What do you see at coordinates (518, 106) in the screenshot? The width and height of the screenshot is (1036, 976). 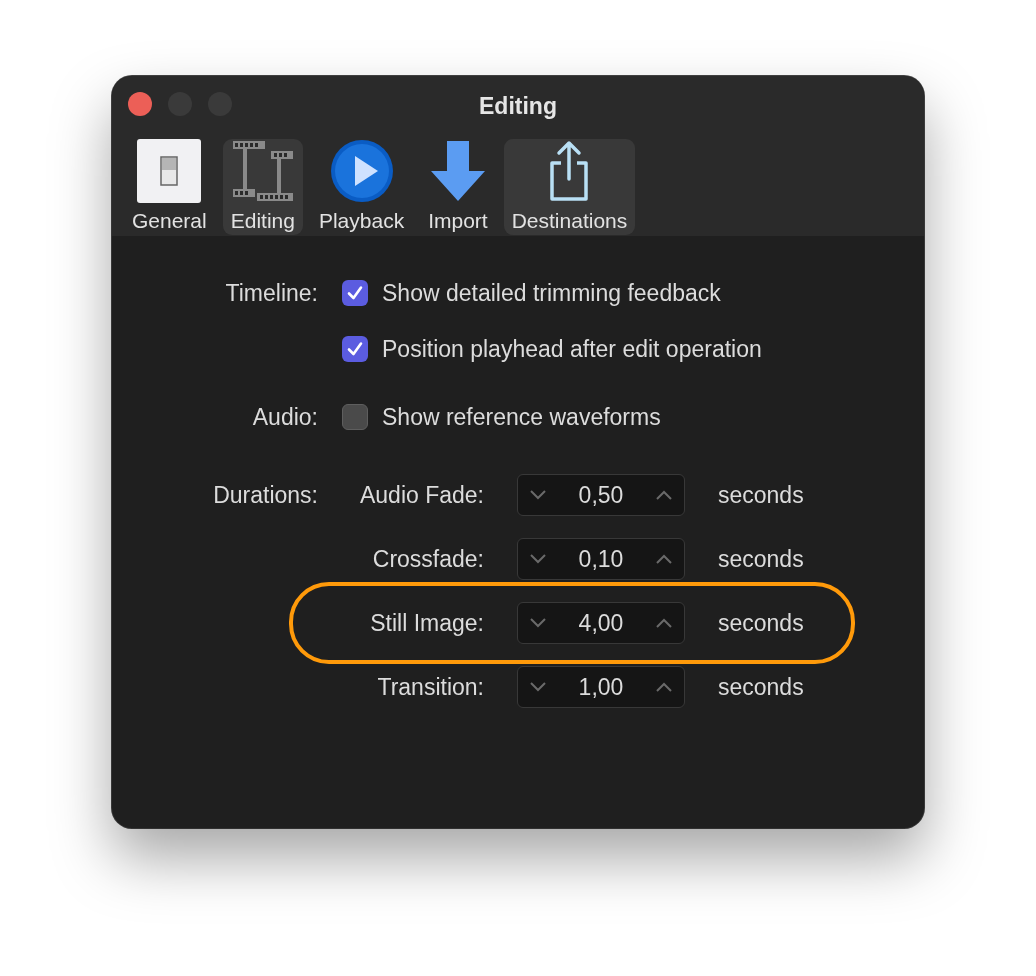 I see `window-title: Editing` at bounding box center [518, 106].